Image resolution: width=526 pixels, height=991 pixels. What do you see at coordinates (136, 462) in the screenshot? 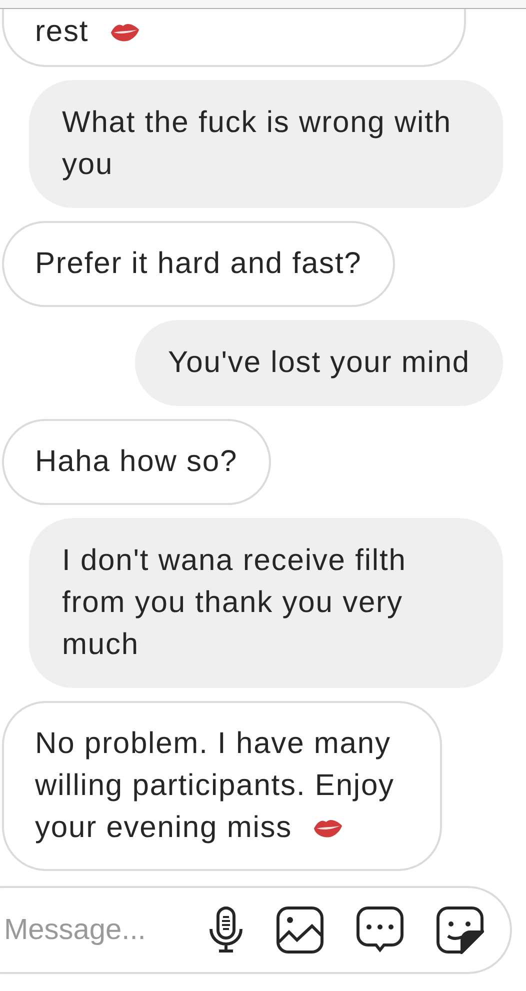
I see `message-bubble: Haha how so?` at bounding box center [136, 462].